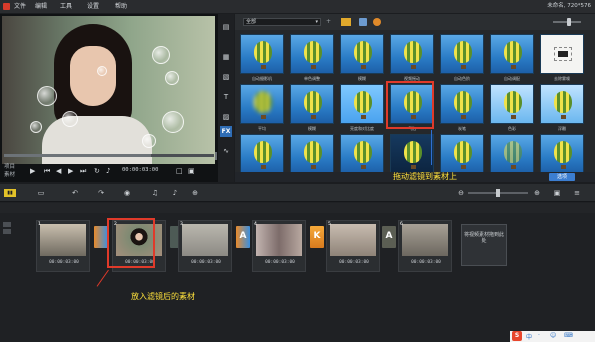 The height and width of the screenshot is (342, 595). I want to click on transition-slot: K, so click(317, 237).